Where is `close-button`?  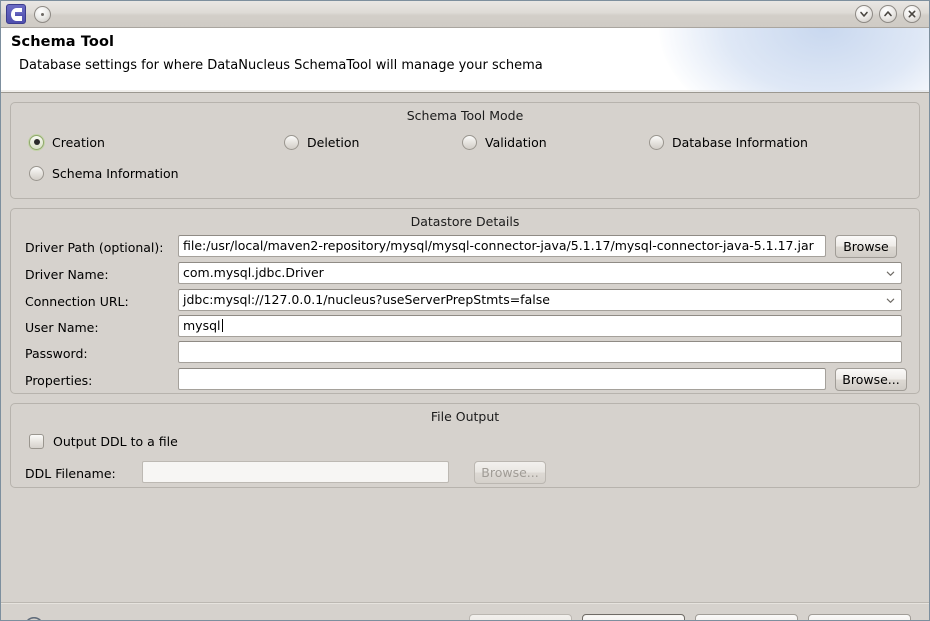 close-button is located at coordinates (912, 14).